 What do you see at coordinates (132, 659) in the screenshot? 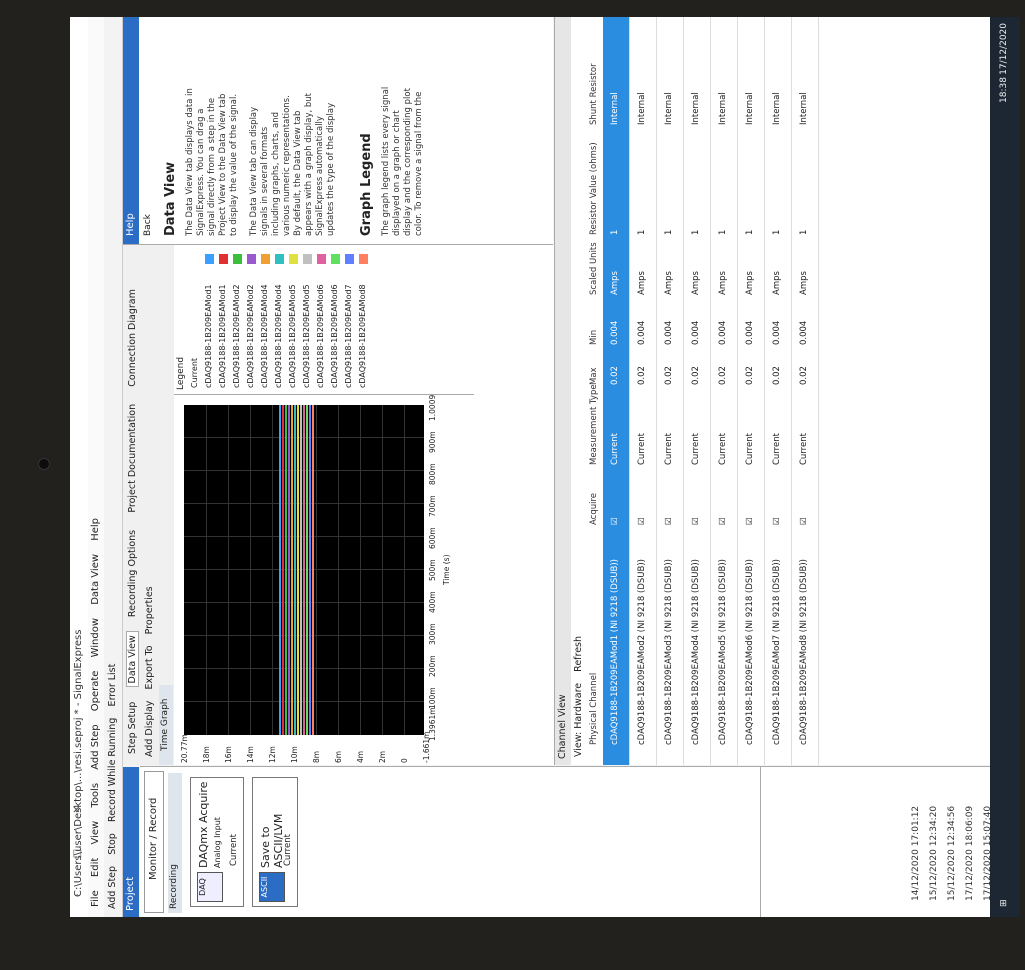
I see `tab-data-view: Data View` at bounding box center [132, 659].